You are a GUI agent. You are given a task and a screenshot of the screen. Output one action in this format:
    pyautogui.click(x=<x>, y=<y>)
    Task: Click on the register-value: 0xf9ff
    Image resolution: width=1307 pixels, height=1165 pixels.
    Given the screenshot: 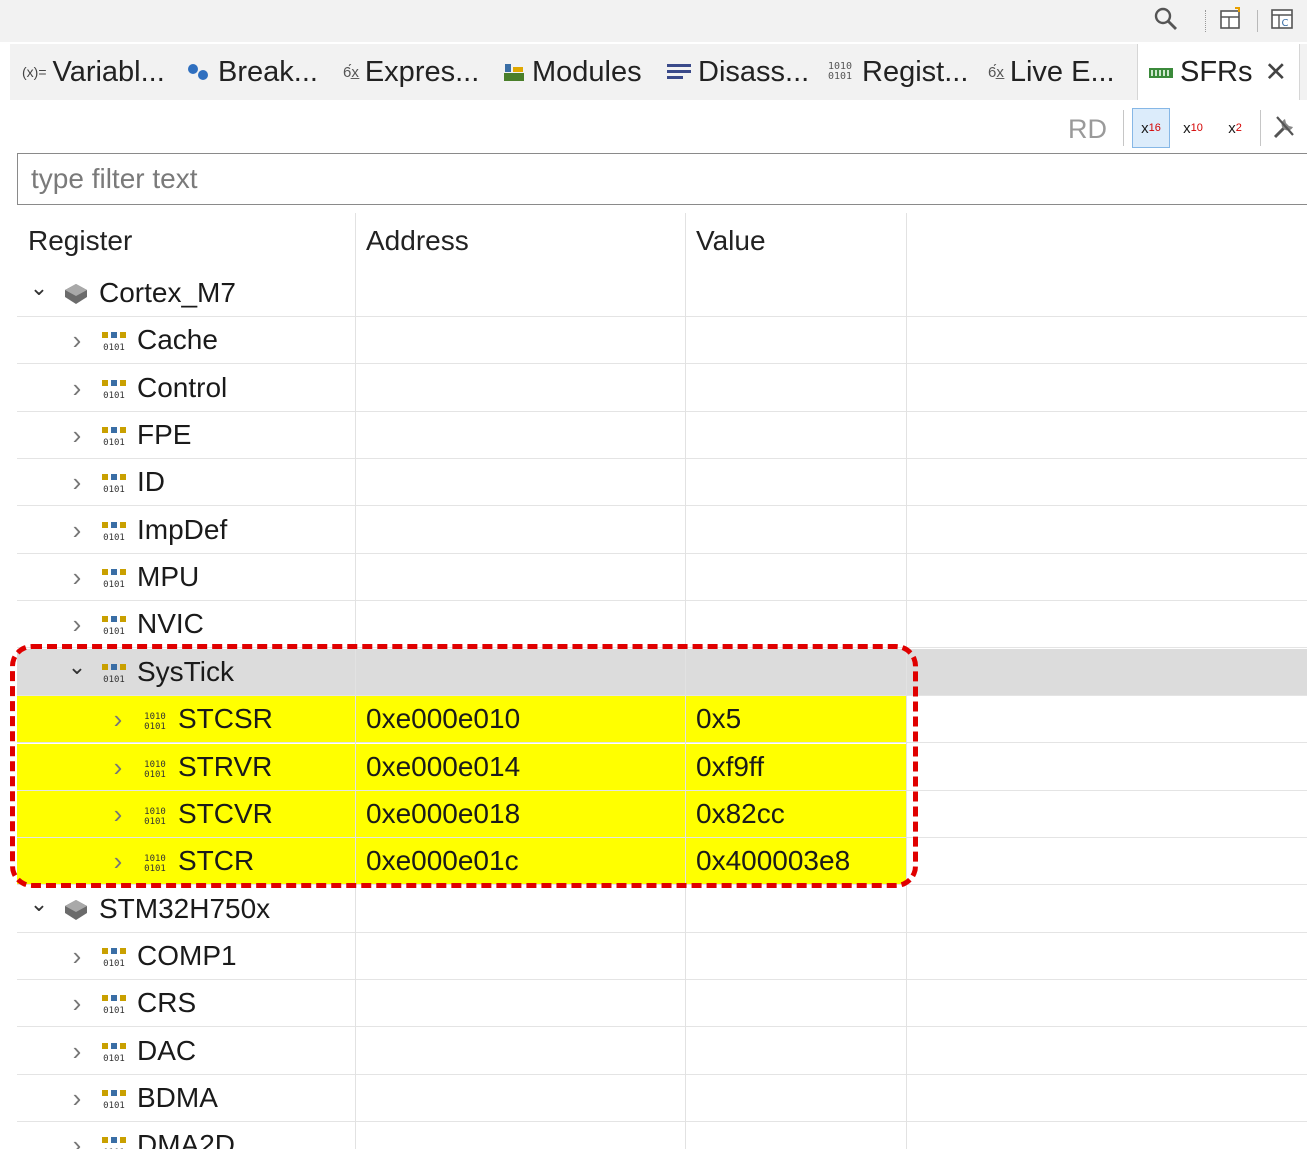 What is the action you would take?
    pyautogui.click(x=730, y=767)
    